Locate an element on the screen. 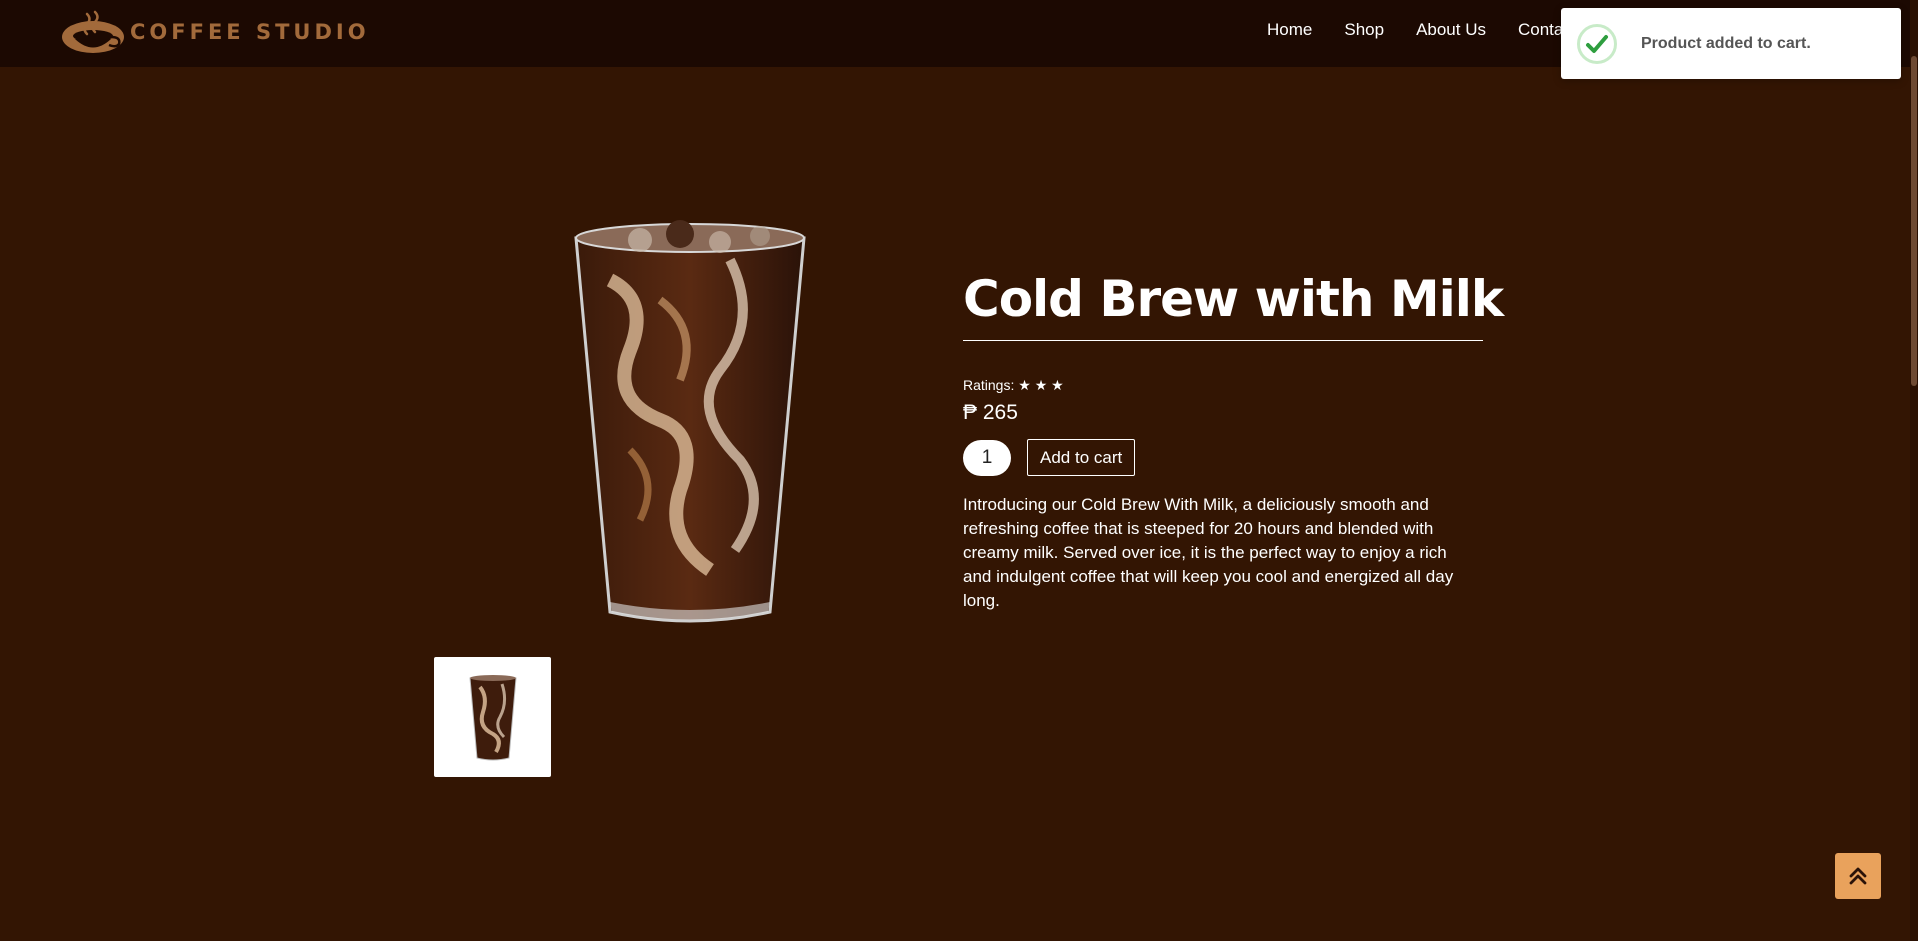 The image size is (1918, 941). ratings-stars: ★ ★ ★ is located at coordinates (1041, 385).